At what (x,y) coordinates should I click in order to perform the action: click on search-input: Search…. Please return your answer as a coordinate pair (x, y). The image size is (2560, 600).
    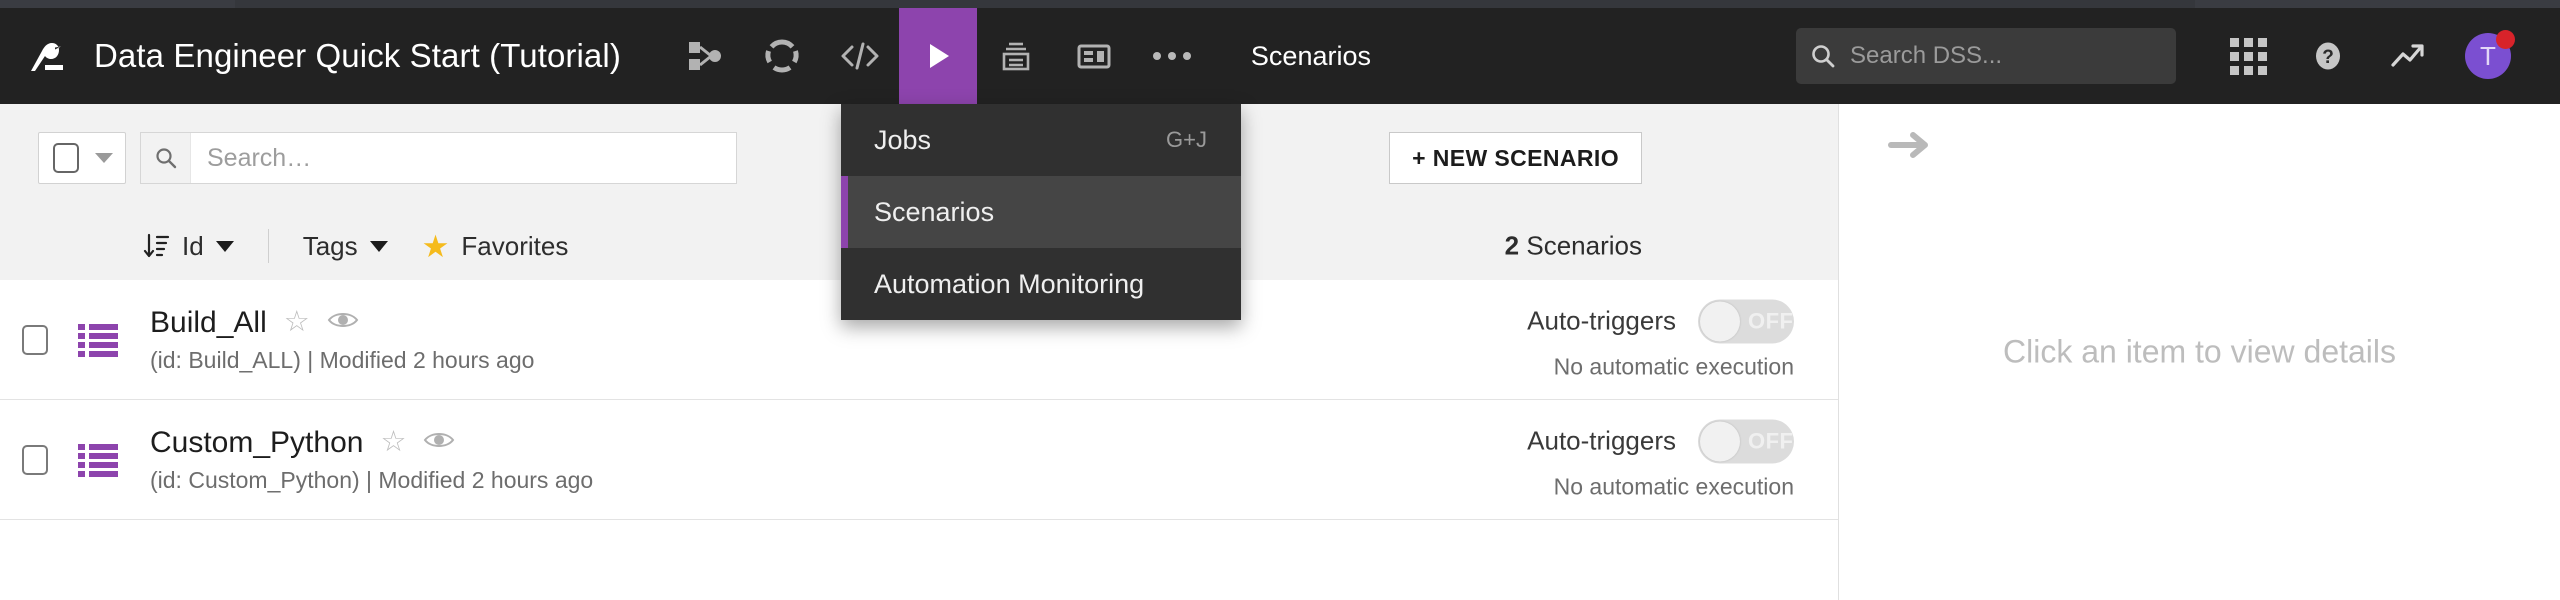
    Looking at the image, I should click on (438, 158).